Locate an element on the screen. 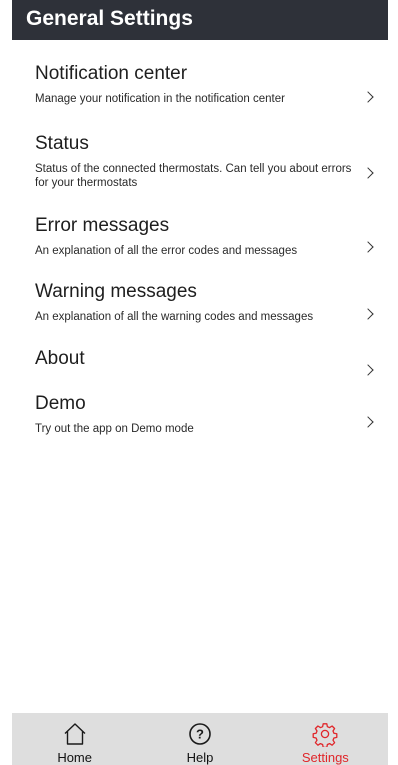  nav-label-help: Help is located at coordinates (200, 757).